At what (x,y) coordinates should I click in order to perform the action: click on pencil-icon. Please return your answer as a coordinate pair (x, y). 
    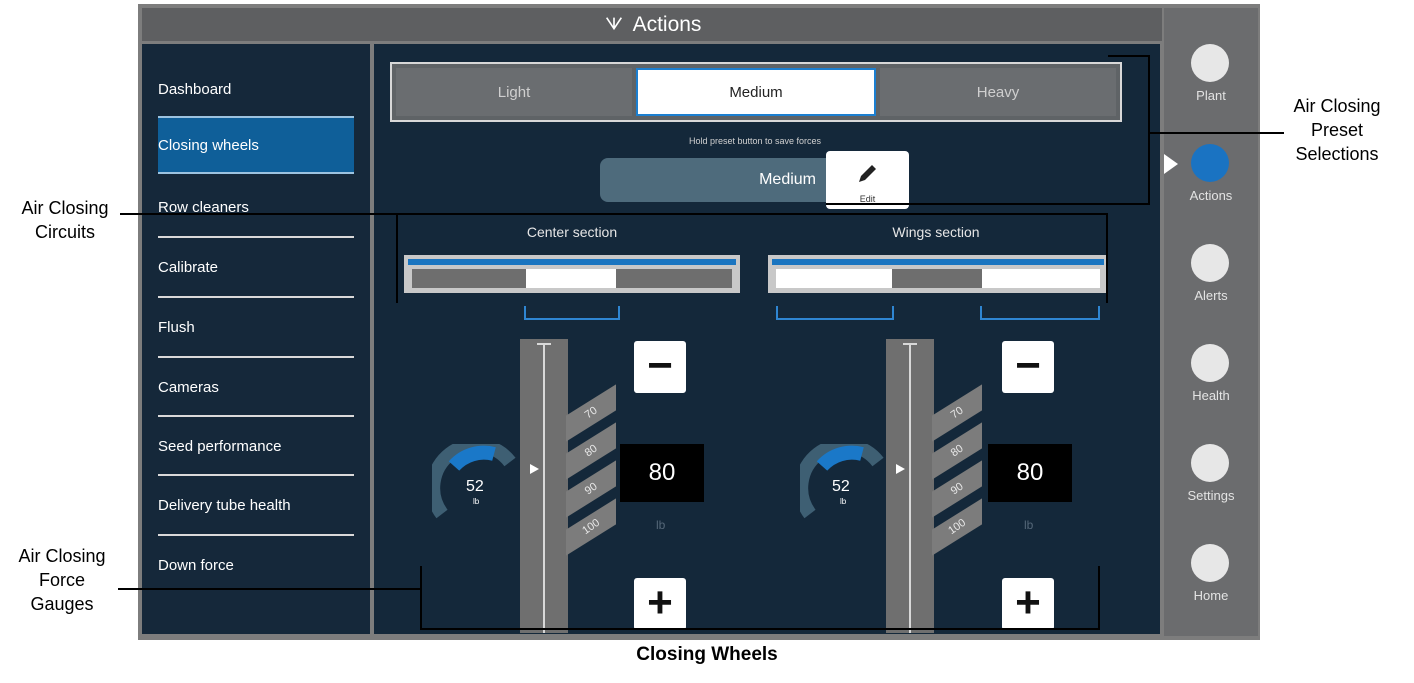
    Looking at the image, I should click on (867, 173).